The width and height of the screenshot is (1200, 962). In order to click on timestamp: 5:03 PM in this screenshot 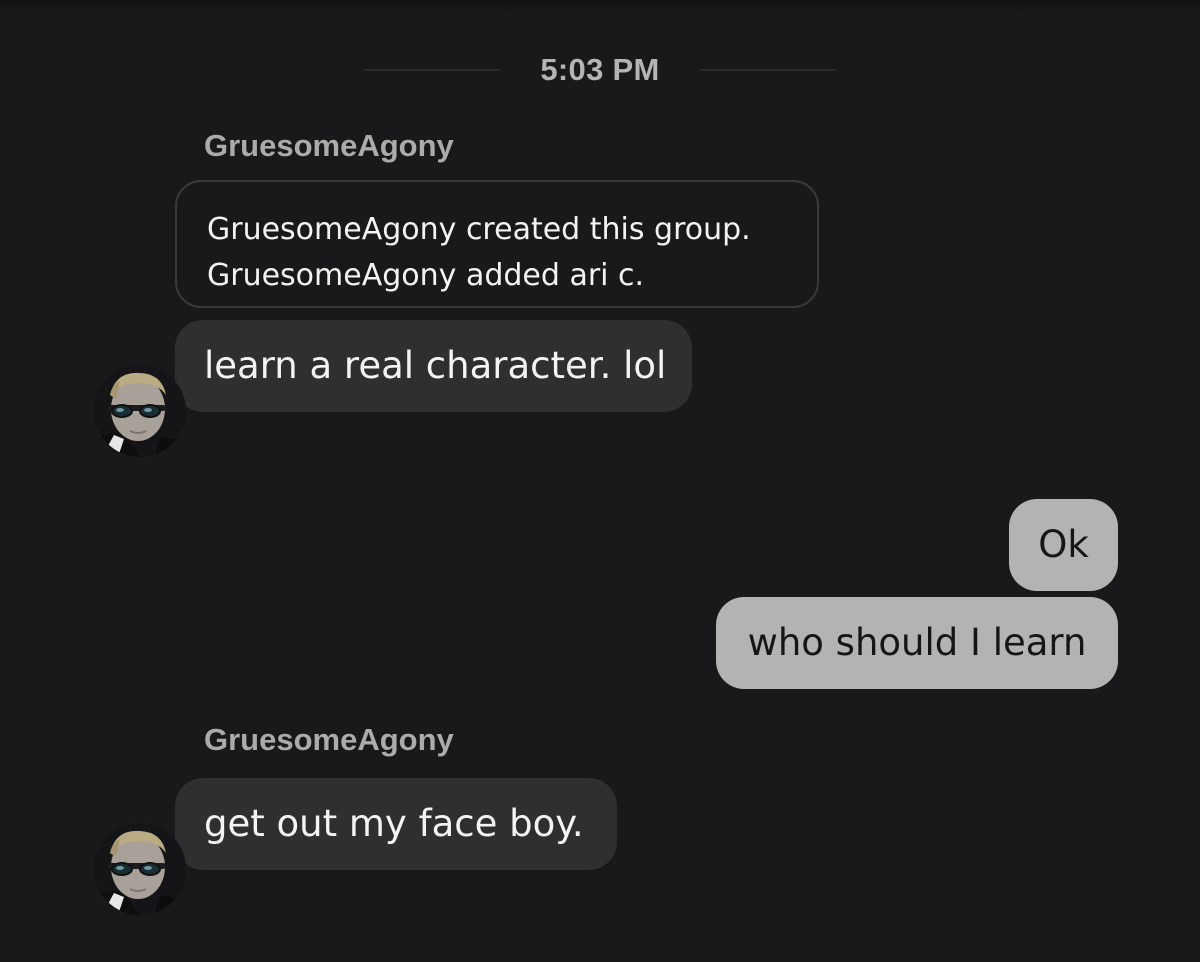, I will do `click(600, 69)`.